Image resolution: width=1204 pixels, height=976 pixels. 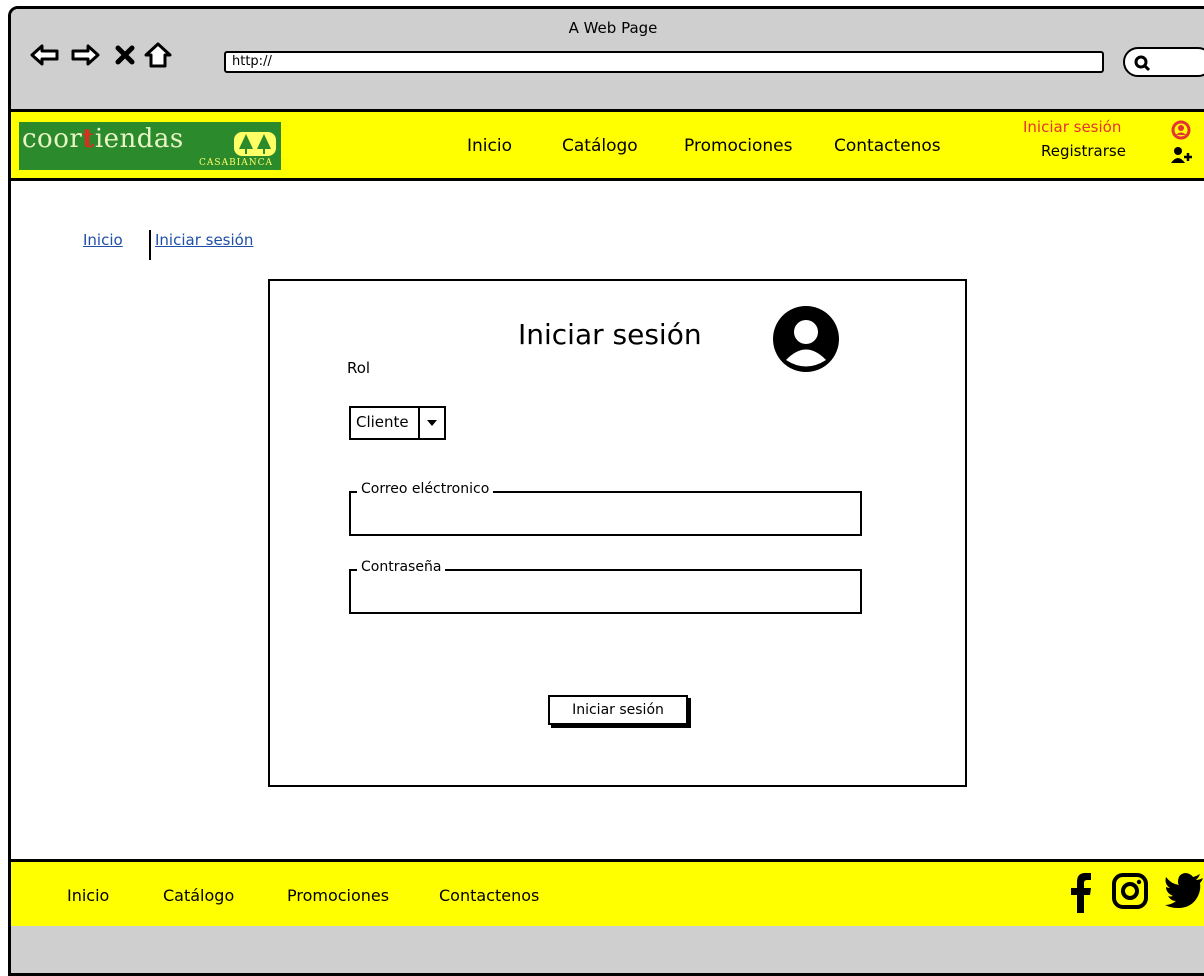 I want to click on forward-icon, so click(x=85, y=55).